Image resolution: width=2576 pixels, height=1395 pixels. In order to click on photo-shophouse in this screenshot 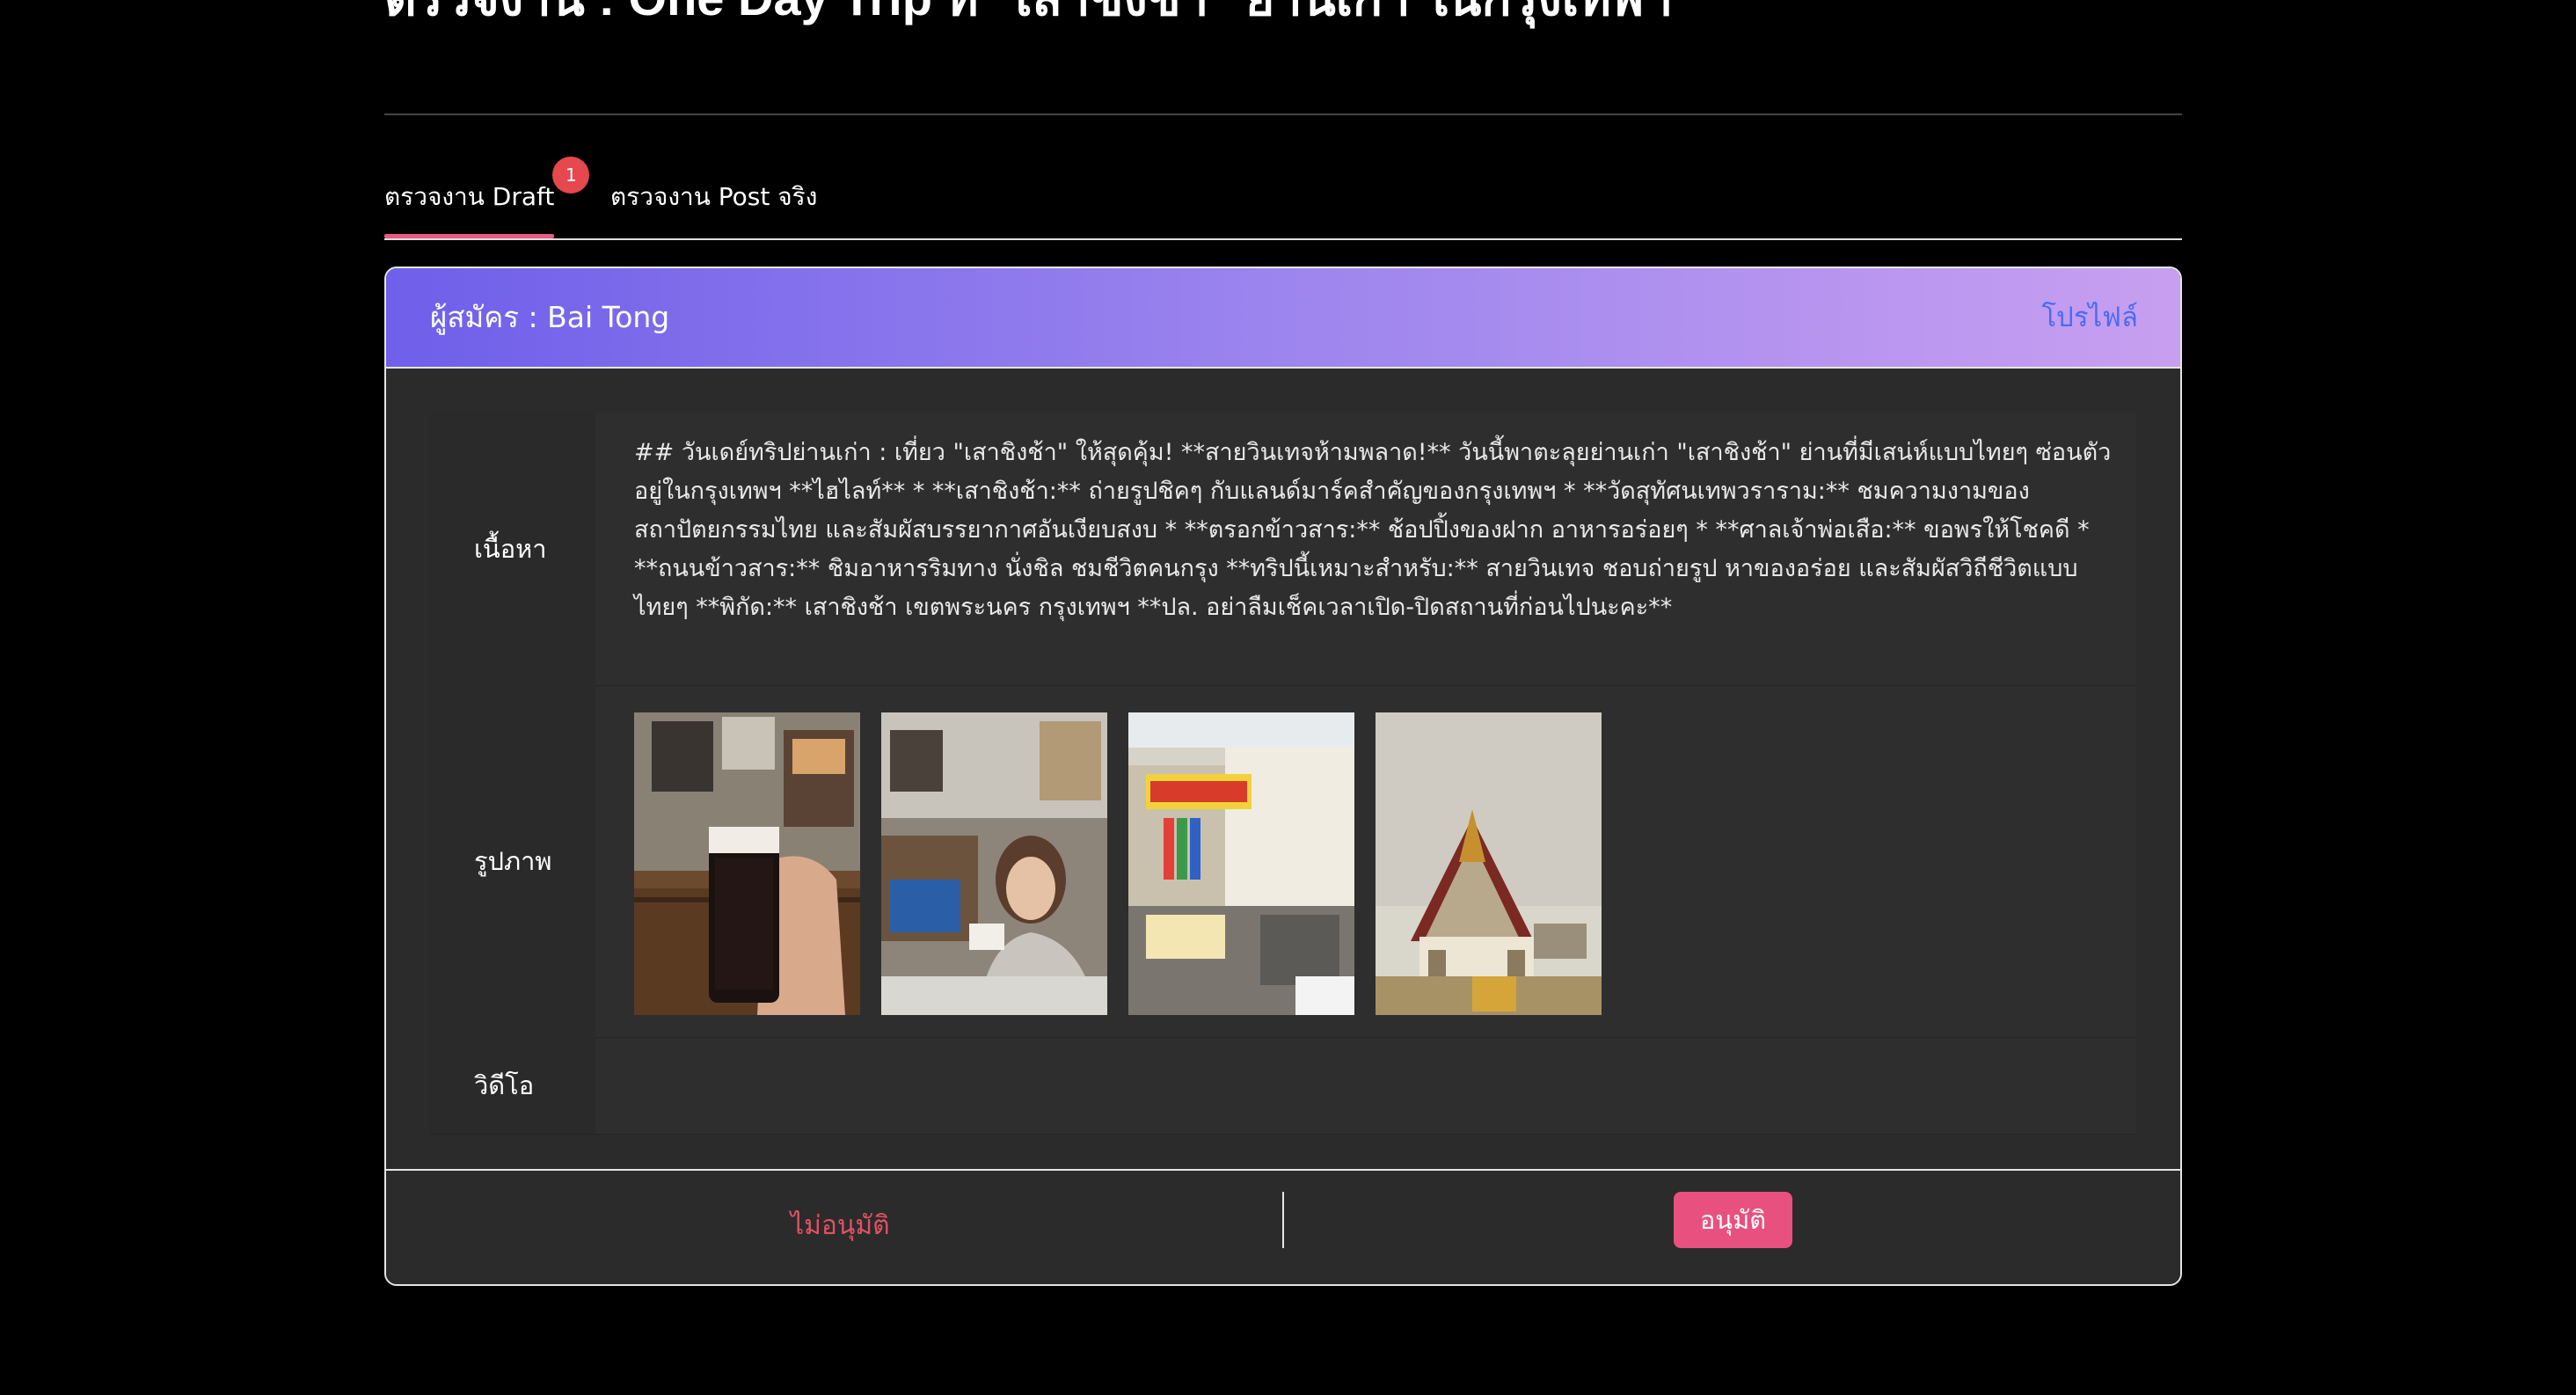, I will do `click(1241, 863)`.